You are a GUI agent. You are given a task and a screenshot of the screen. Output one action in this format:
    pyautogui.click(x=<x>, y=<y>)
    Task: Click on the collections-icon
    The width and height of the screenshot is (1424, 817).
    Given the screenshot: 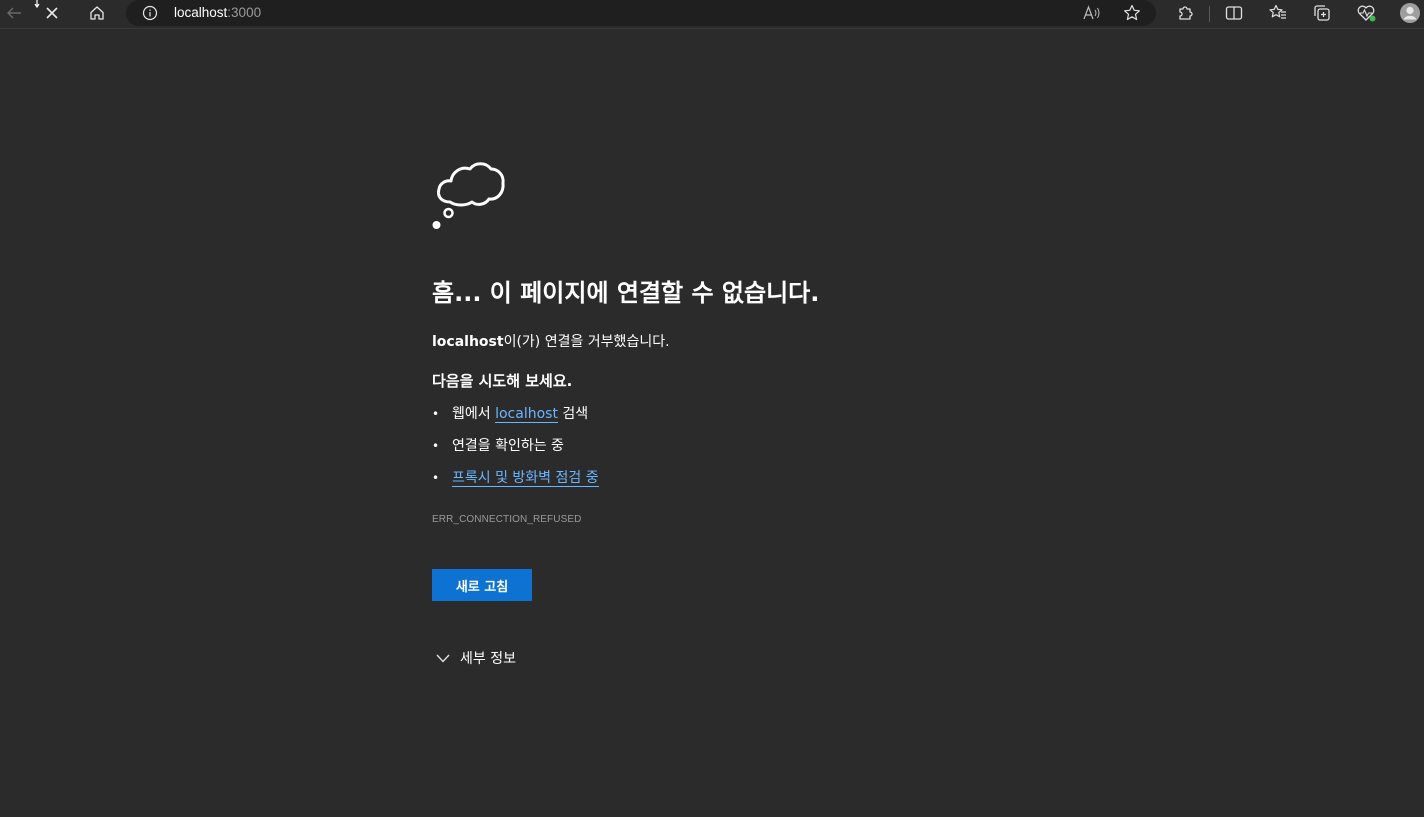 What is the action you would take?
    pyautogui.click(x=1322, y=13)
    